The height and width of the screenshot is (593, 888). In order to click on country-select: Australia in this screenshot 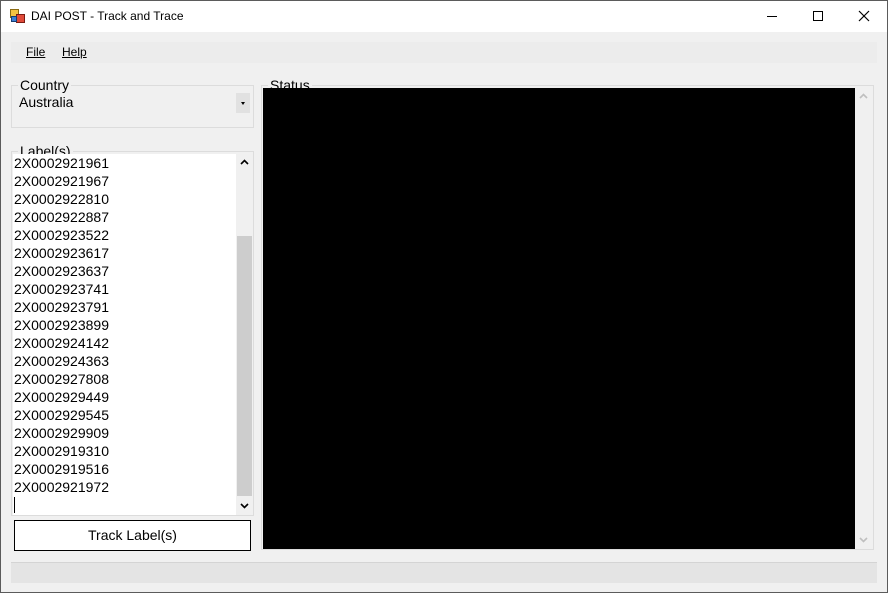, I will do `click(133, 102)`.